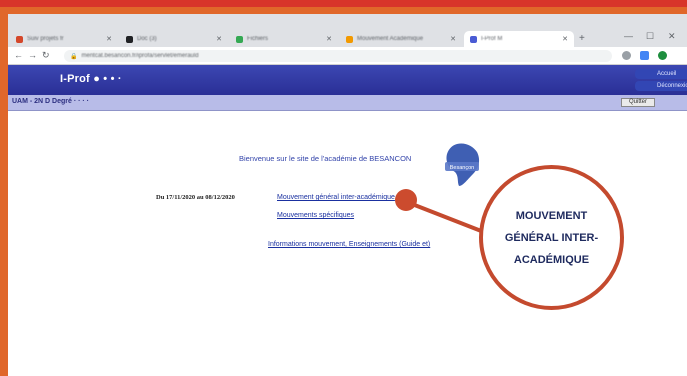  I want to click on callout-bubble: MOUVEMENT GÉNÉRAL INTER-ACADÉMIQUE, so click(551, 237).